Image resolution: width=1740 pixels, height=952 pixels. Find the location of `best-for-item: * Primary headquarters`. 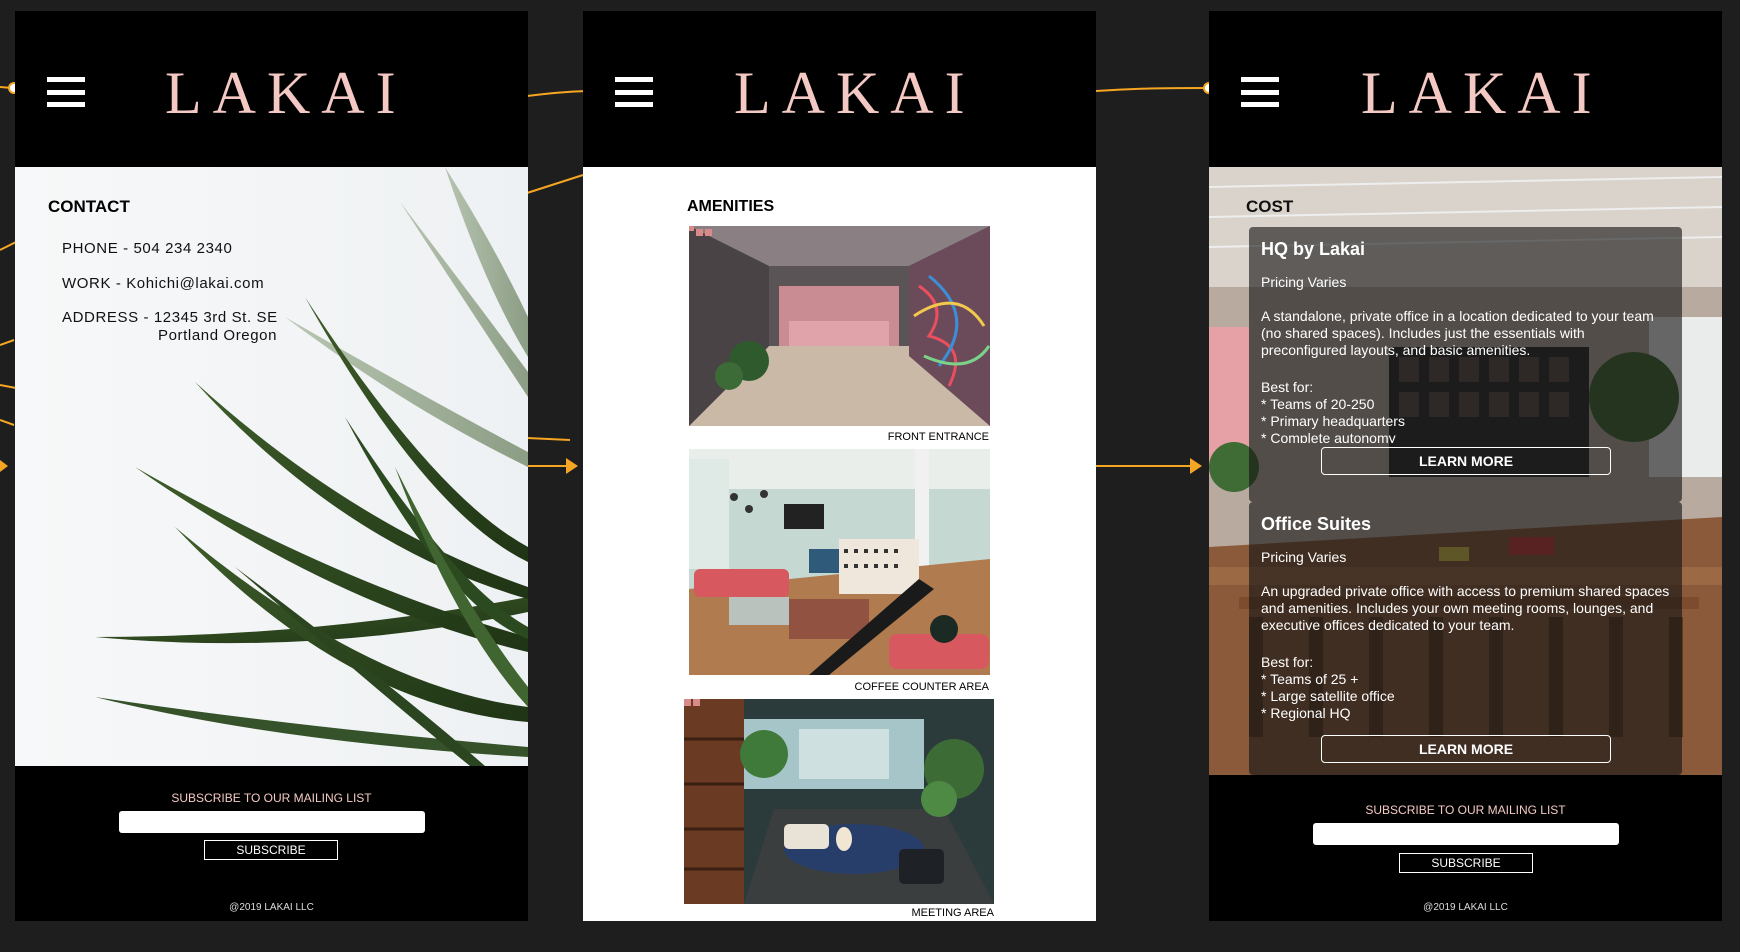

best-for-item: * Primary headquarters is located at coordinates (1333, 421).